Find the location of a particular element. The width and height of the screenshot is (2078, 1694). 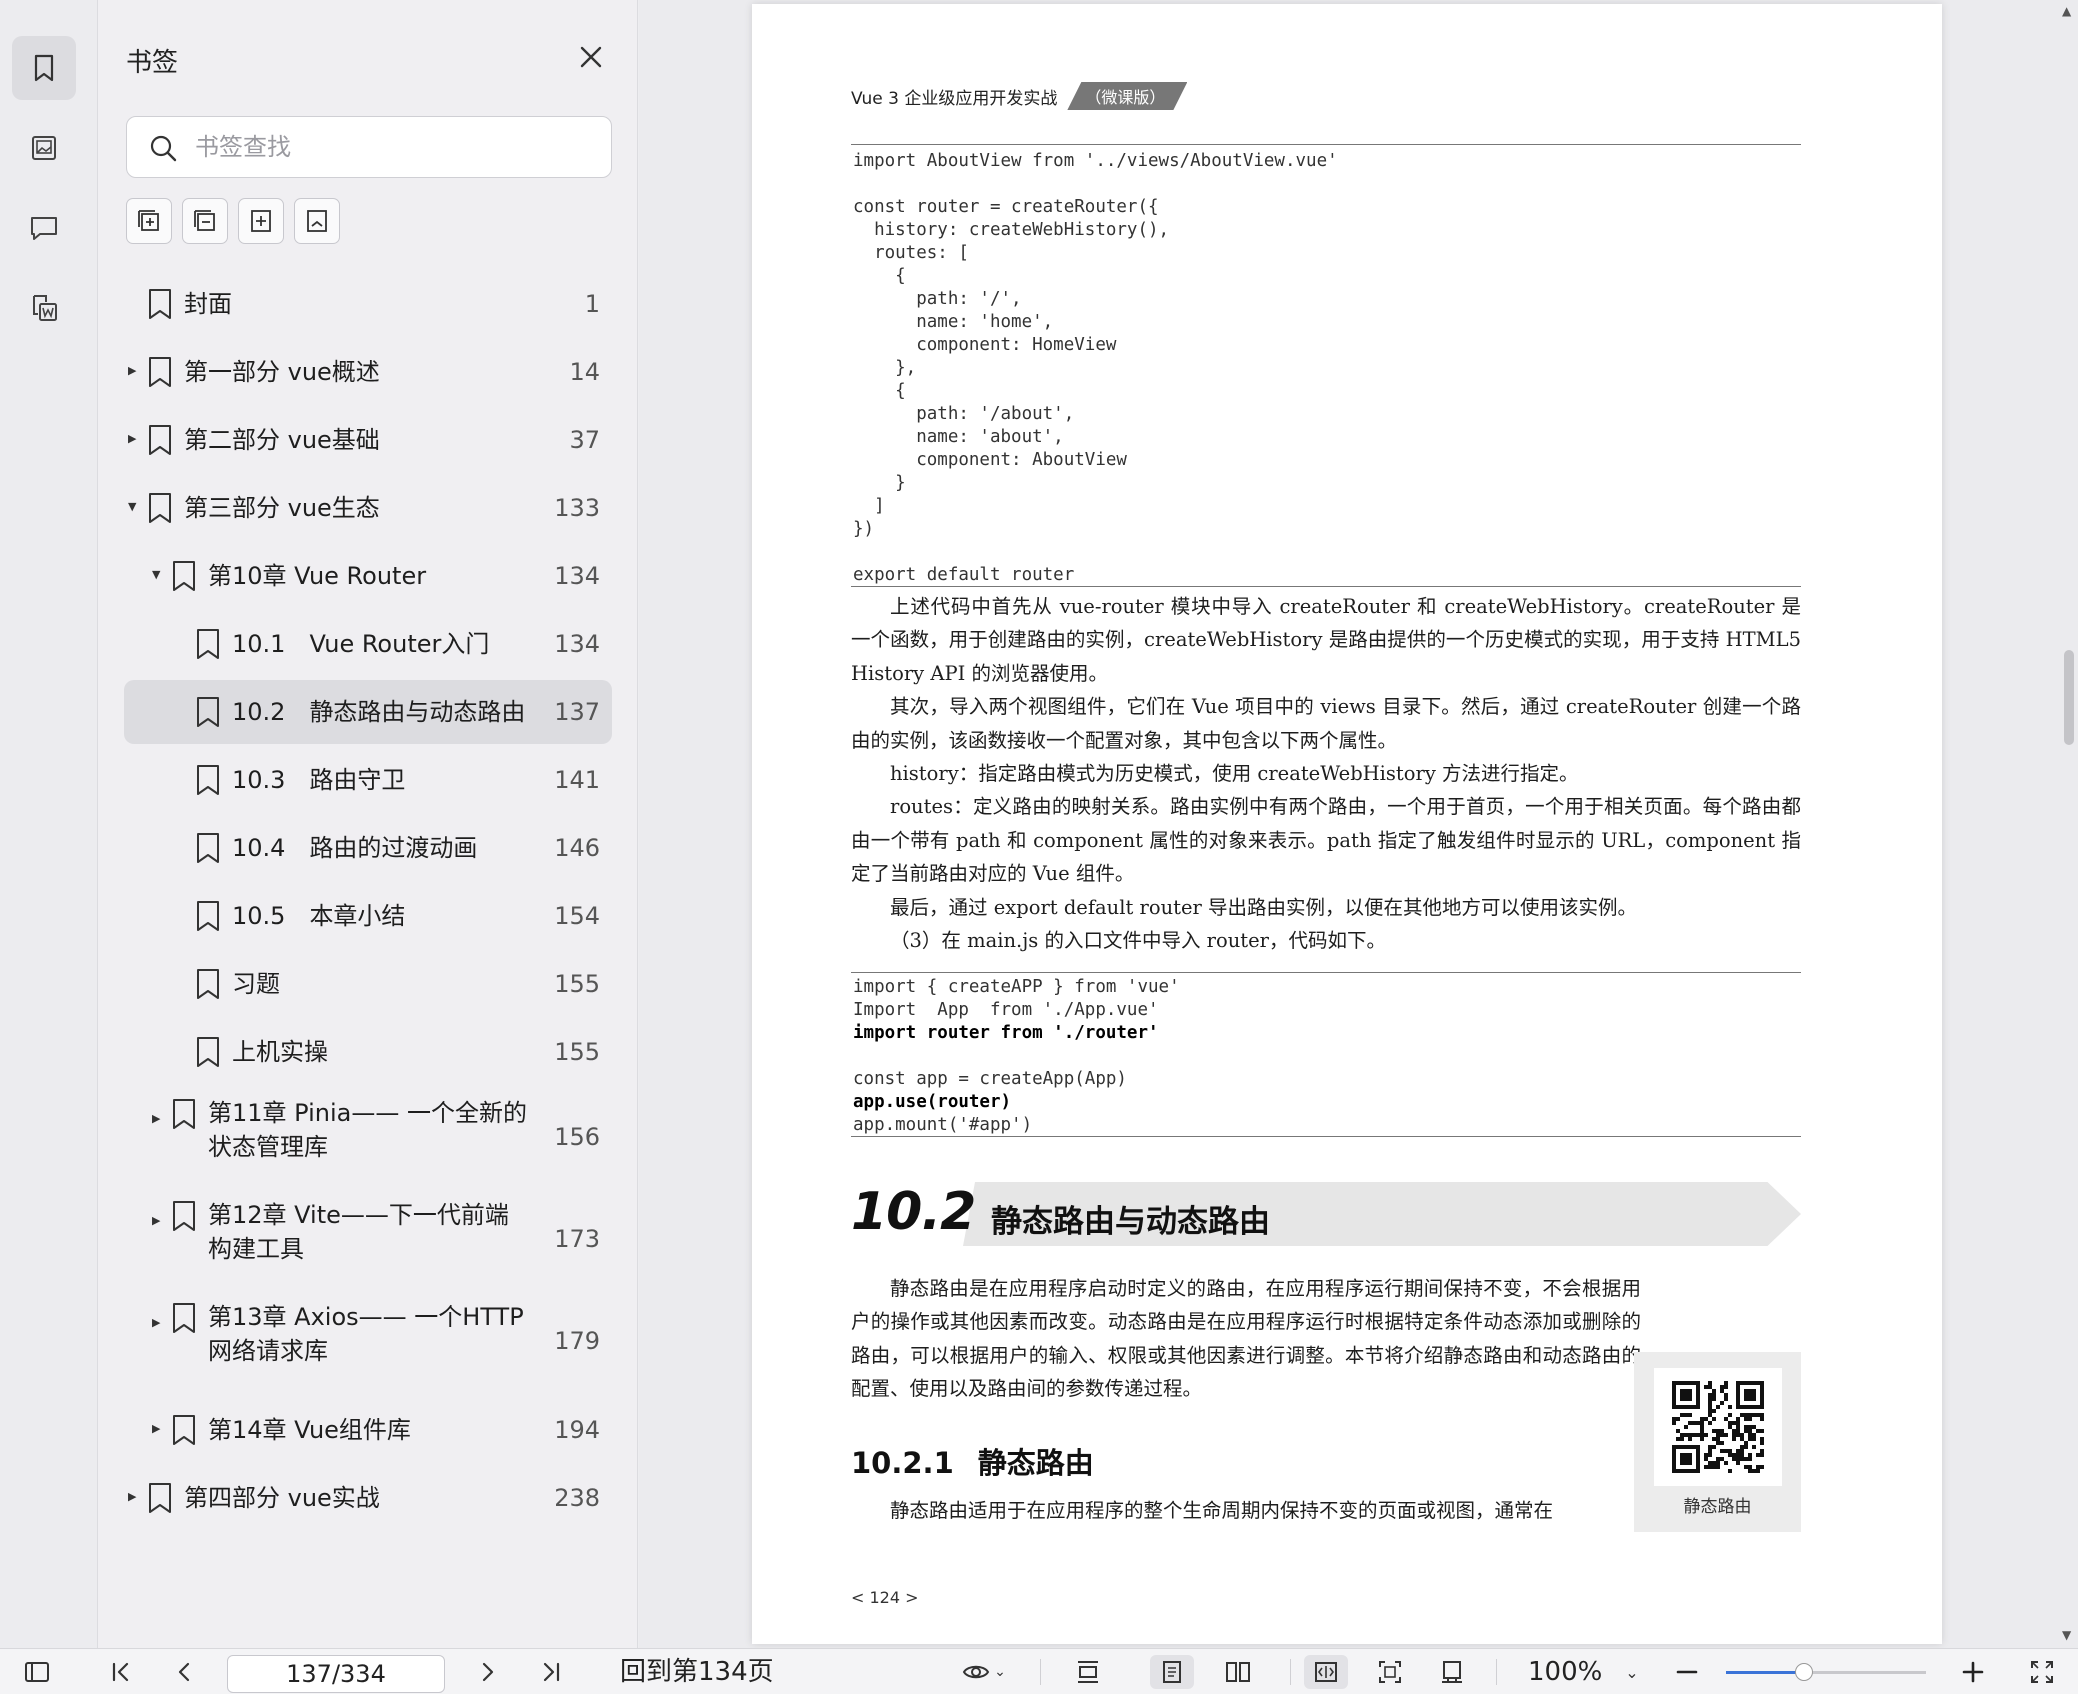

bookmark-item: 10.3 路由守卫 141 is located at coordinates (368, 780).